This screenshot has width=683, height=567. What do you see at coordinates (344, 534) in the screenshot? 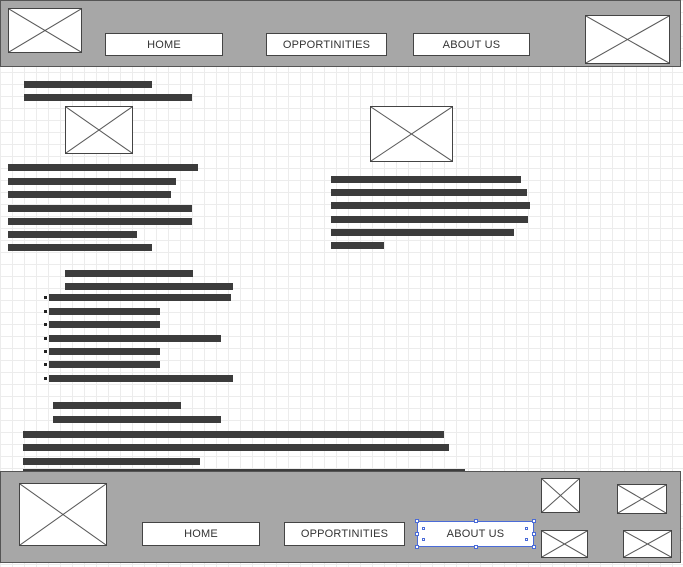
I see `footer-opportunities-button: OPPORTINITIES` at bounding box center [344, 534].